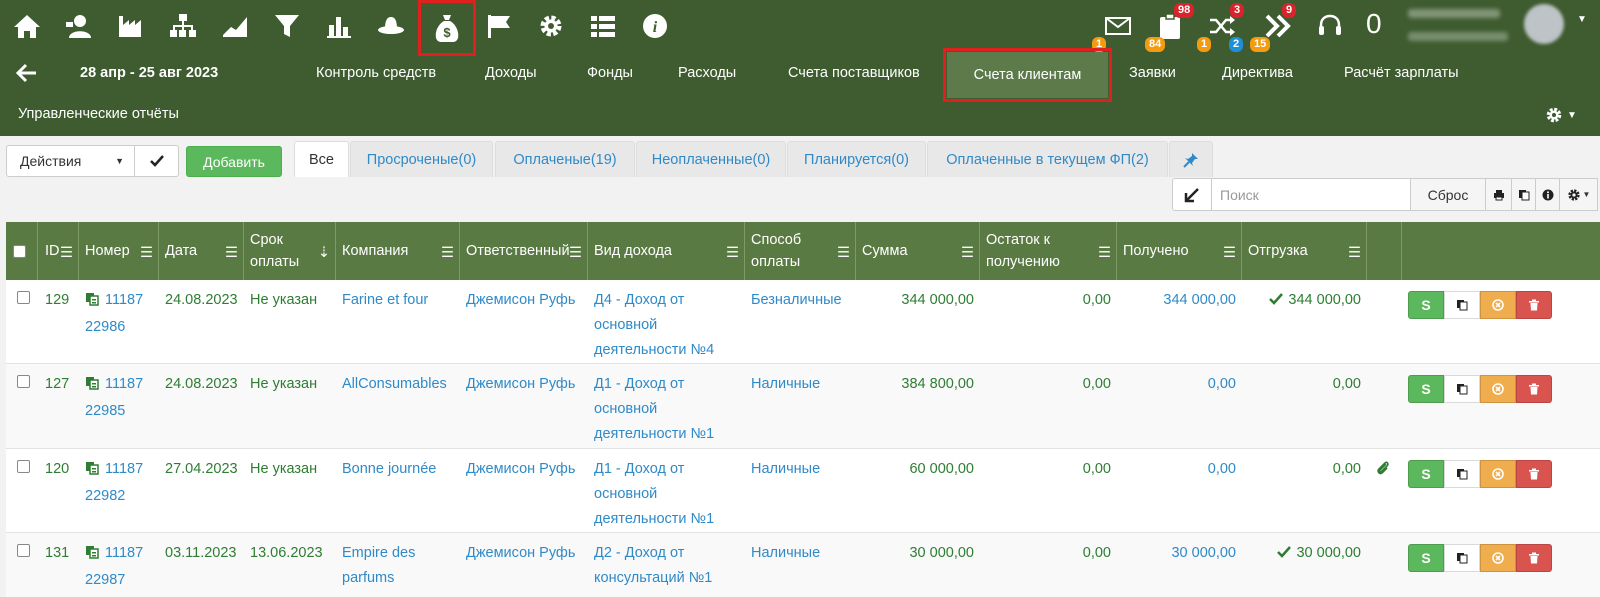 The width and height of the screenshot is (1600, 597). What do you see at coordinates (1561, 115) in the screenshot?
I see `settings-dropdown: ▼` at bounding box center [1561, 115].